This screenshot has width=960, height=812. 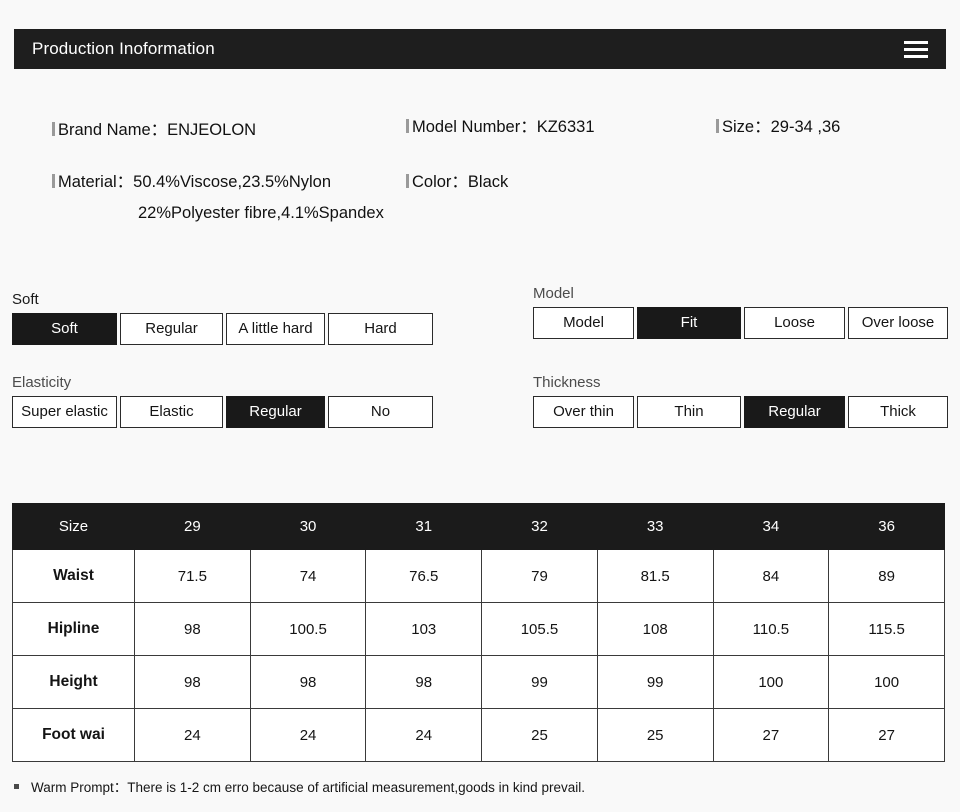 I want to click on table-header-row: Size 29 30 31 32 33 34 36, so click(x=478, y=526).